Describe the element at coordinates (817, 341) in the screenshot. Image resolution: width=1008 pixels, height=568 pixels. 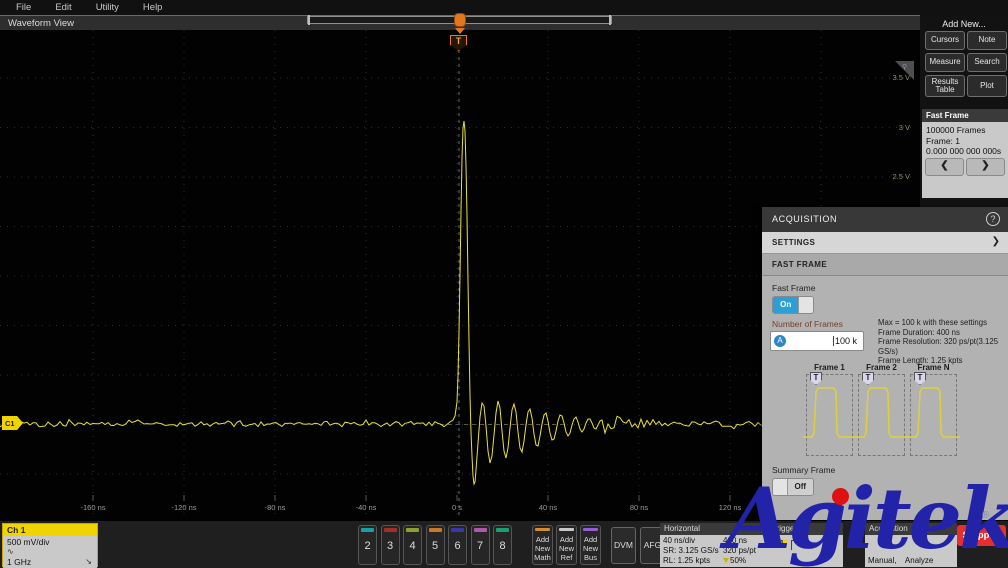
I see `number-of-frames-input: A 100 k` at that location.